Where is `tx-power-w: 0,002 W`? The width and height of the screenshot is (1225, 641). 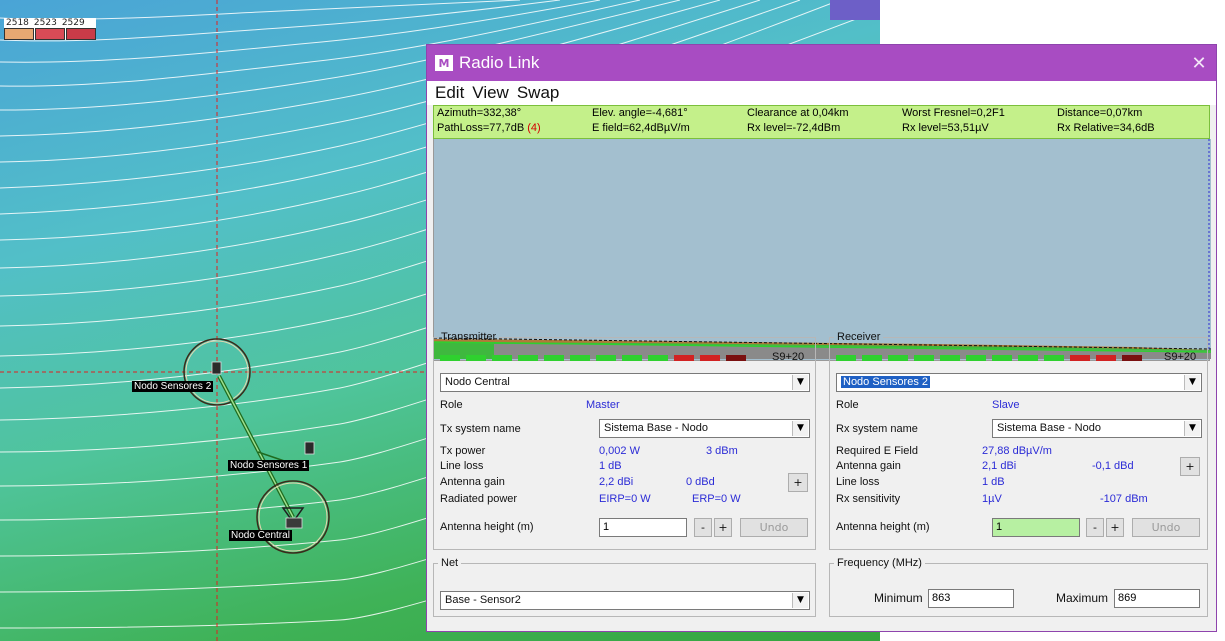 tx-power-w: 0,002 W is located at coordinates (619, 451).